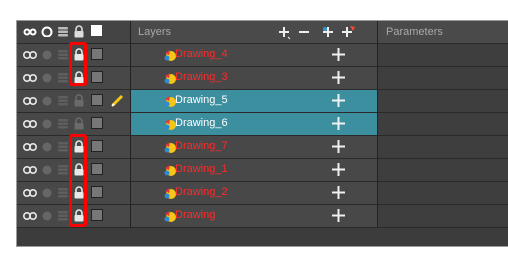 The height and width of the screenshot is (262, 508). What do you see at coordinates (254, 78) in the screenshot?
I see `layer-name-cell: Drawing_3` at bounding box center [254, 78].